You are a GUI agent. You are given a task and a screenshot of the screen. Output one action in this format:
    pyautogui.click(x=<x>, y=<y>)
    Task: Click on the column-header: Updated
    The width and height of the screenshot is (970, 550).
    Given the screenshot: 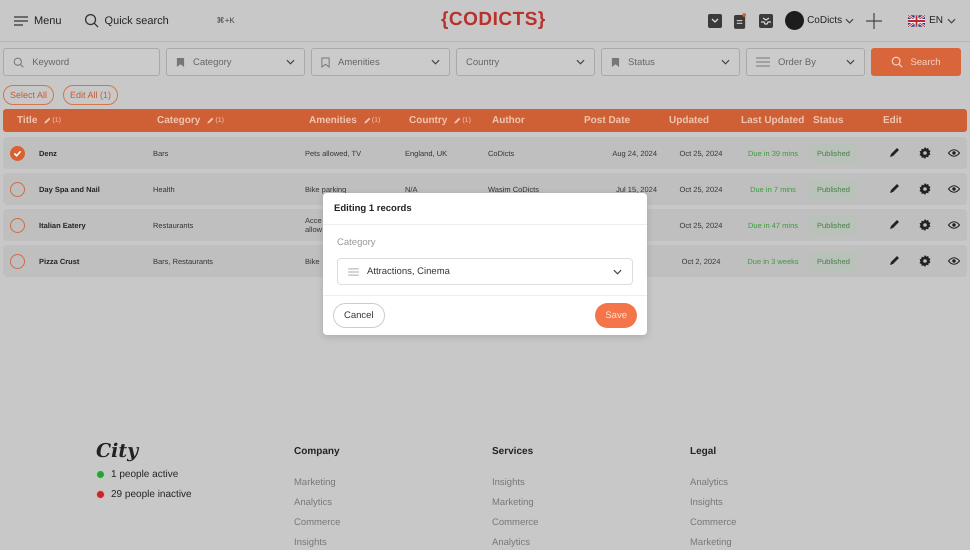 What is the action you would take?
    pyautogui.click(x=689, y=120)
    